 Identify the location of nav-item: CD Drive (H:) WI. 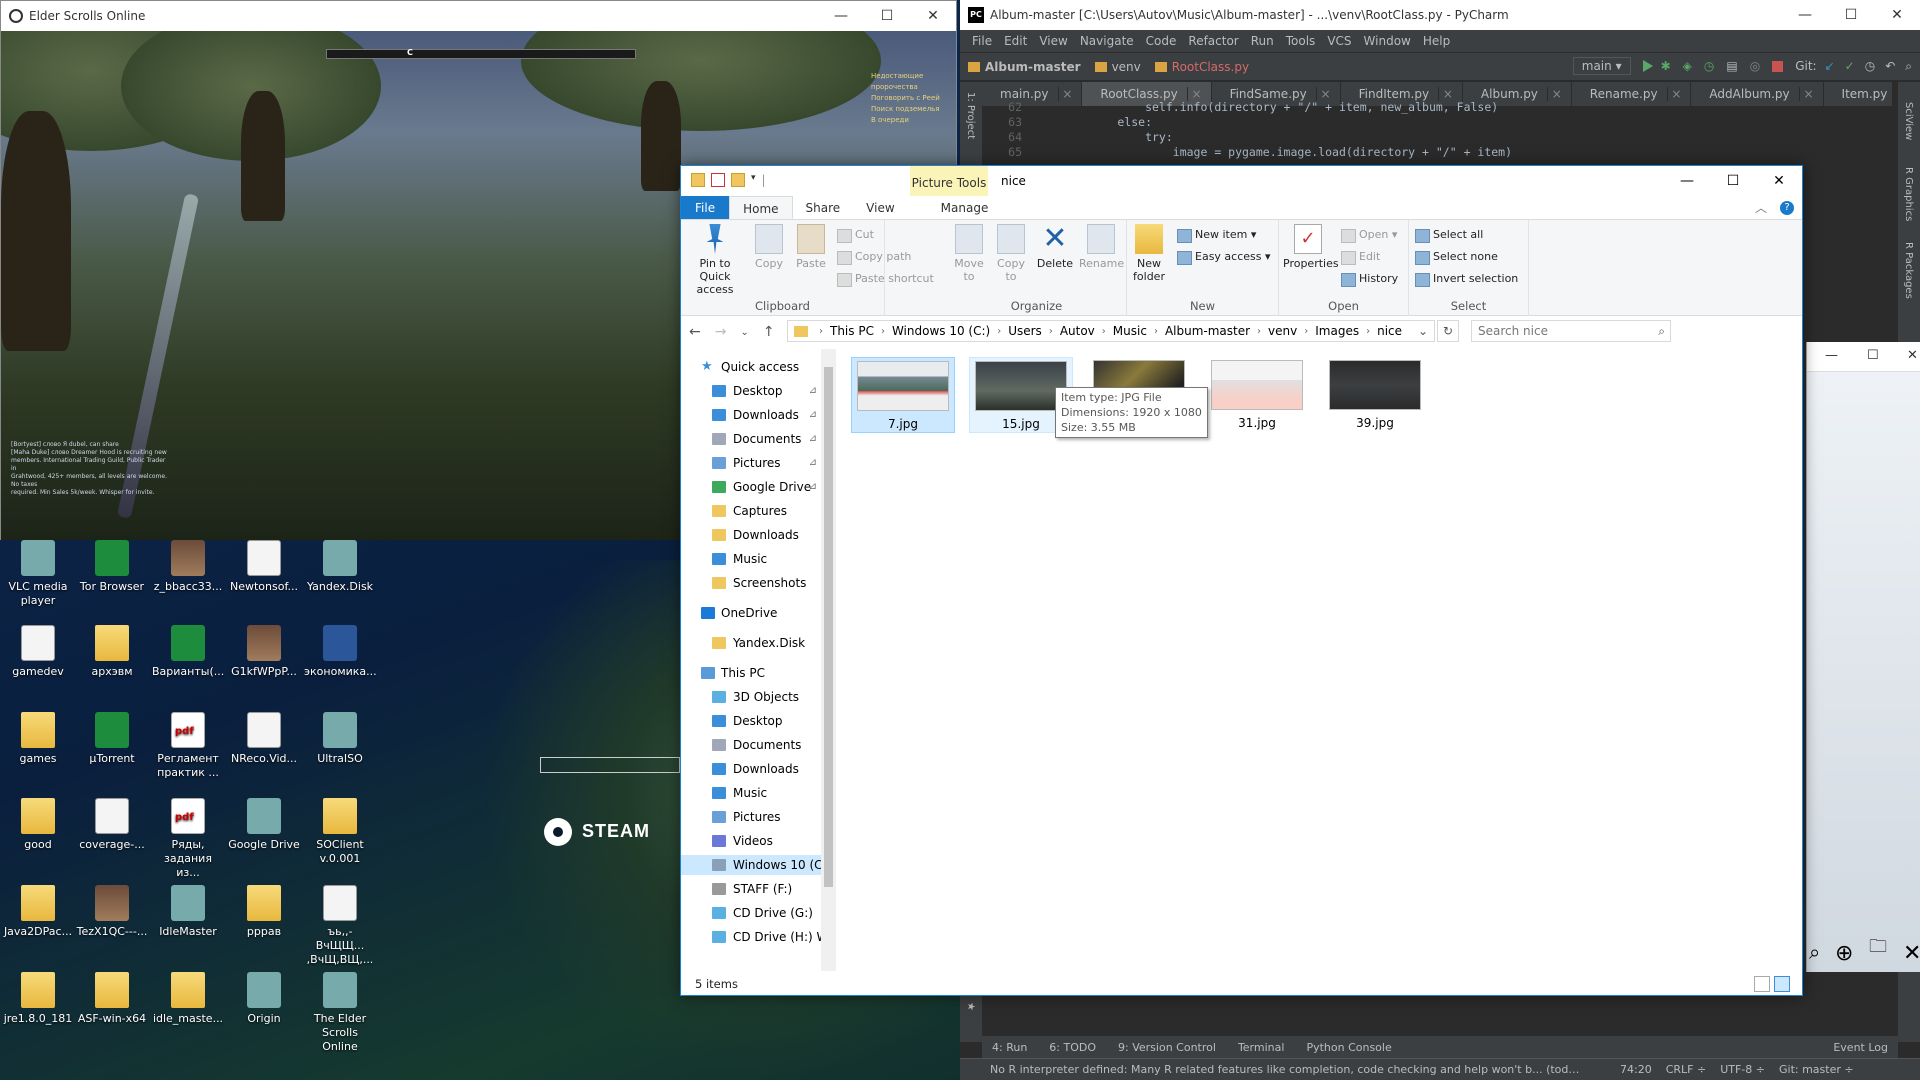
(751, 937).